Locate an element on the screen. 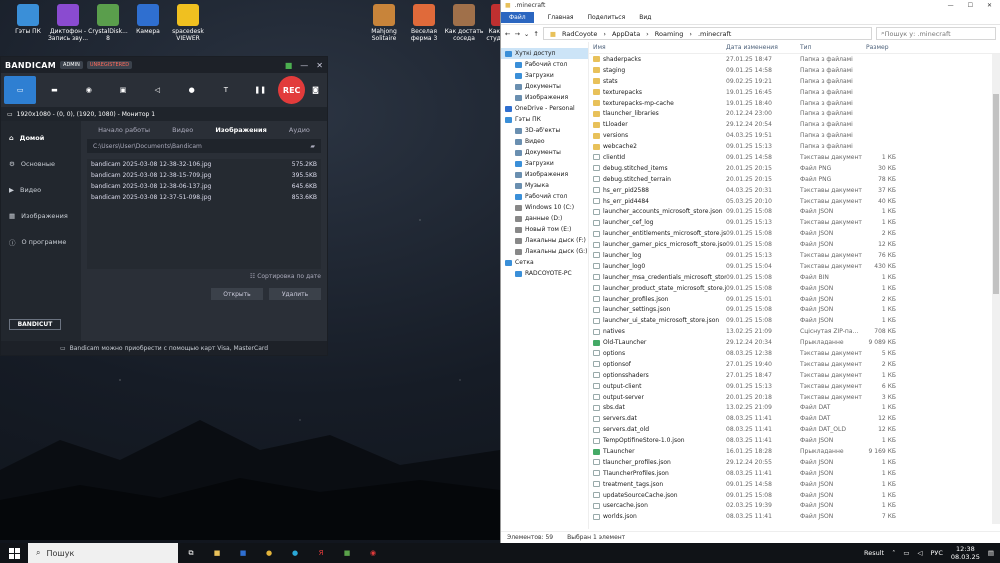 The image size is (1000, 563). ribbon-tab-home: Главная is located at coordinates (561, 17).